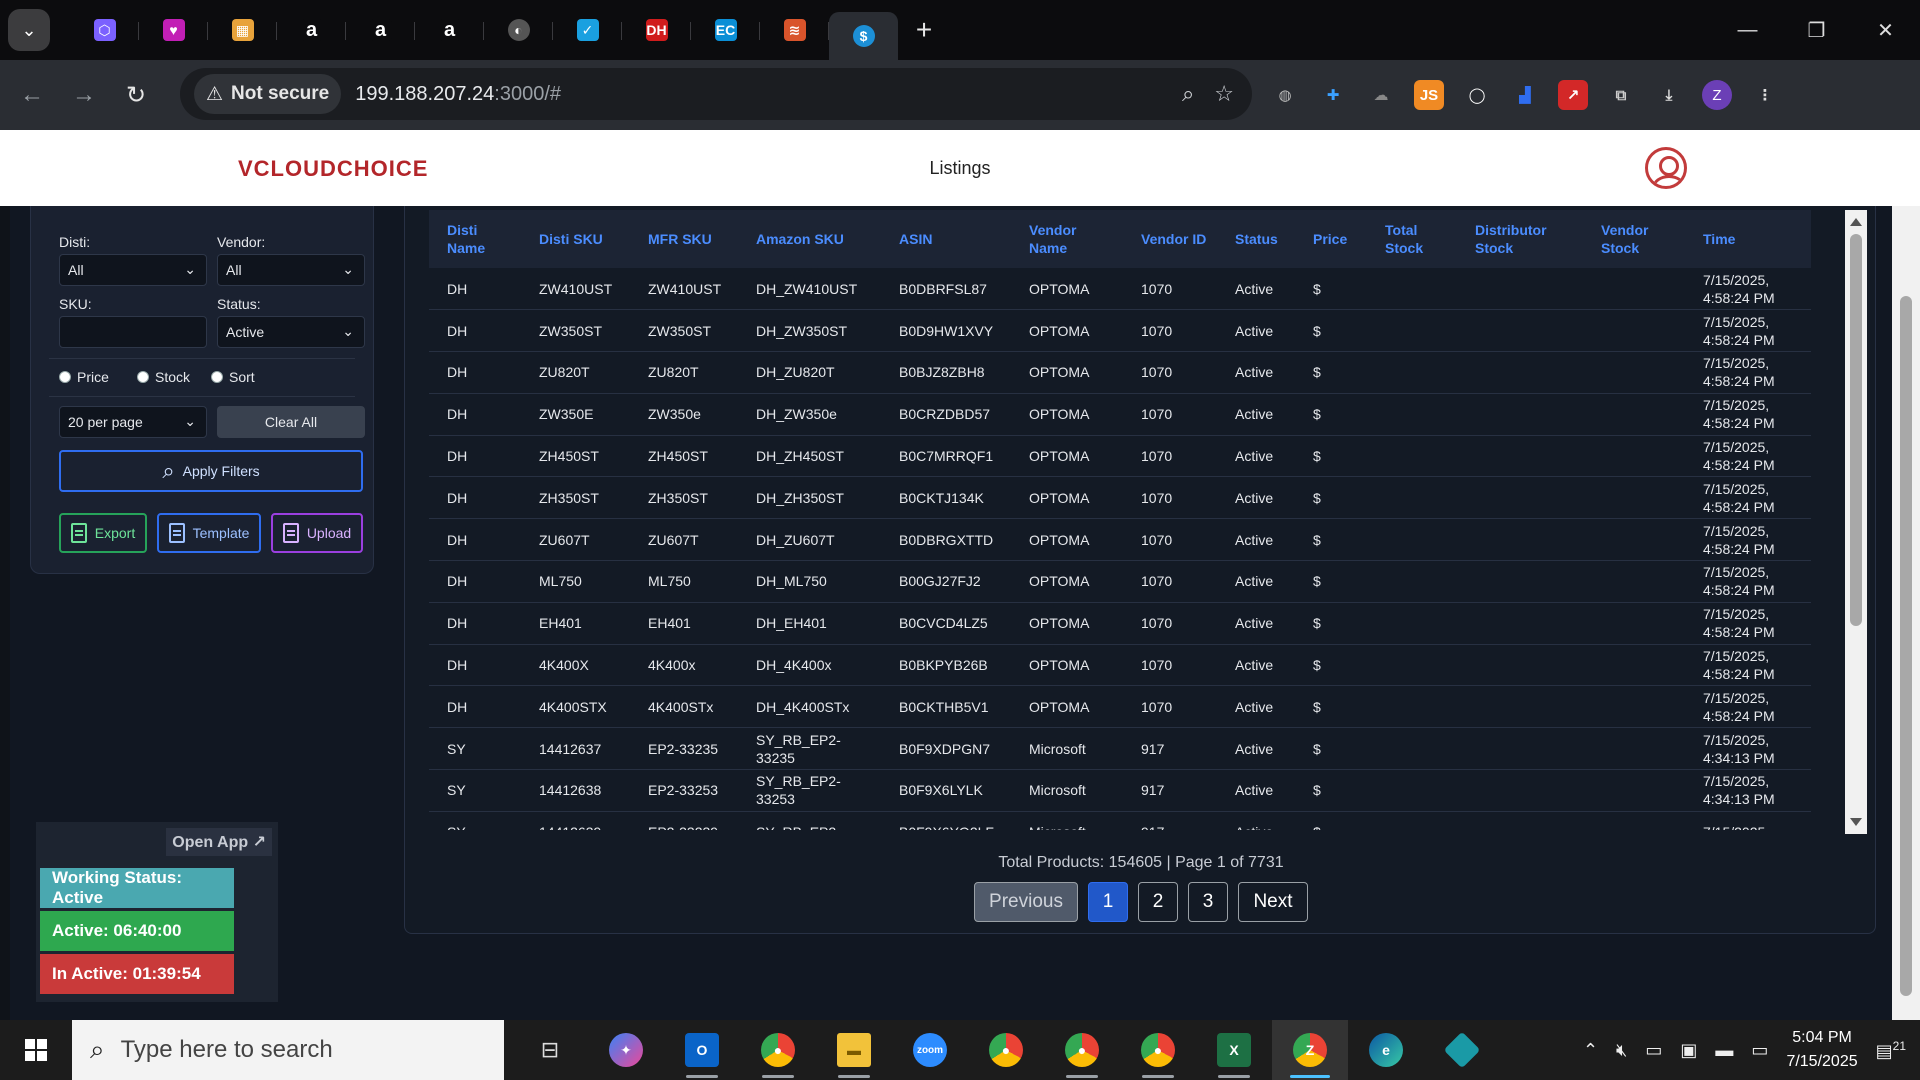 This screenshot has height=1080, width=1920. What do you see at coordinates (1082, 1050) in the screenshot?
I see `chrome-profile-2-icon: ●` at bounding box center [1082, 1050].